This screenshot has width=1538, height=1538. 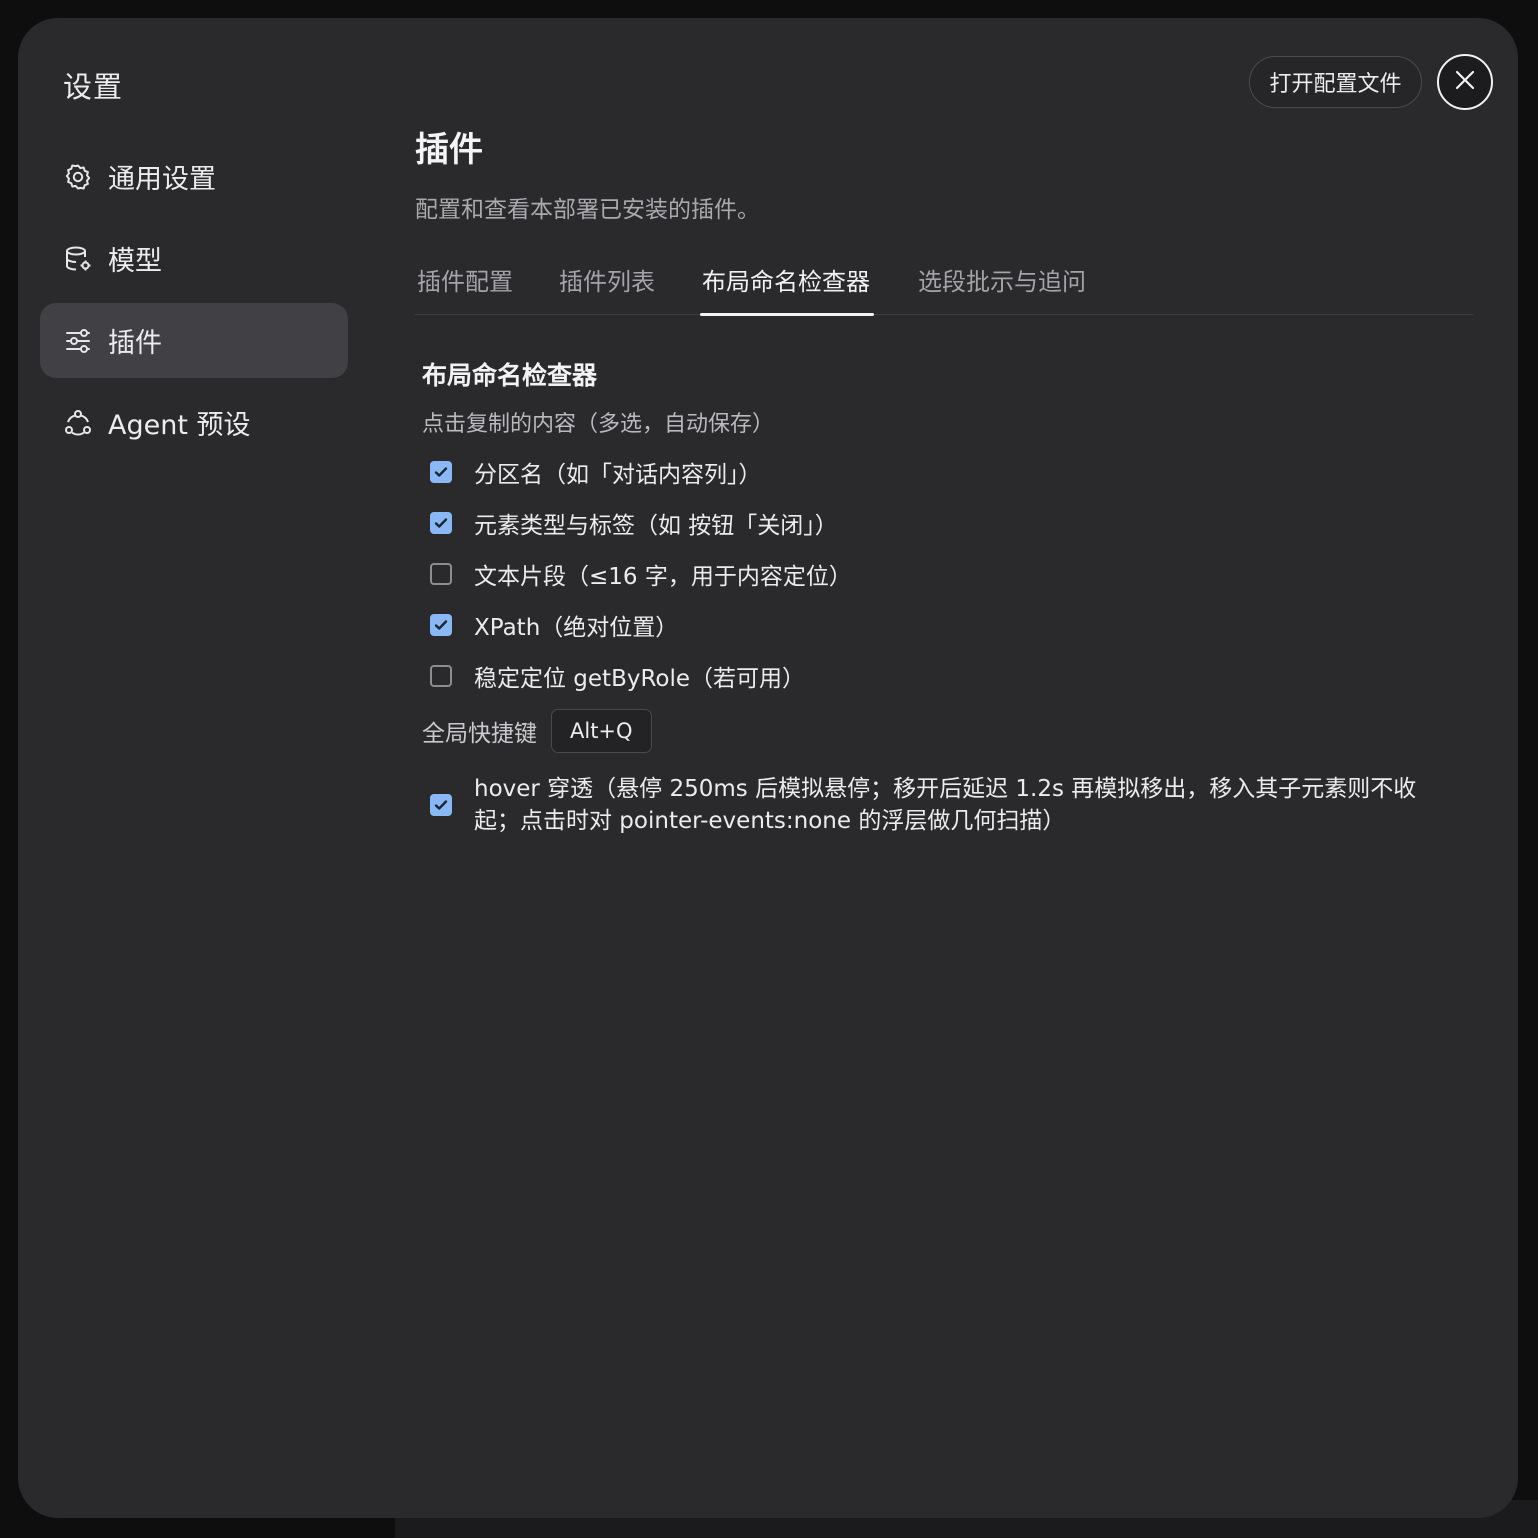 What do you see at coordinates (78, 259) in the screenshot?
I see `database-icon` at bounding box center [78, 259].